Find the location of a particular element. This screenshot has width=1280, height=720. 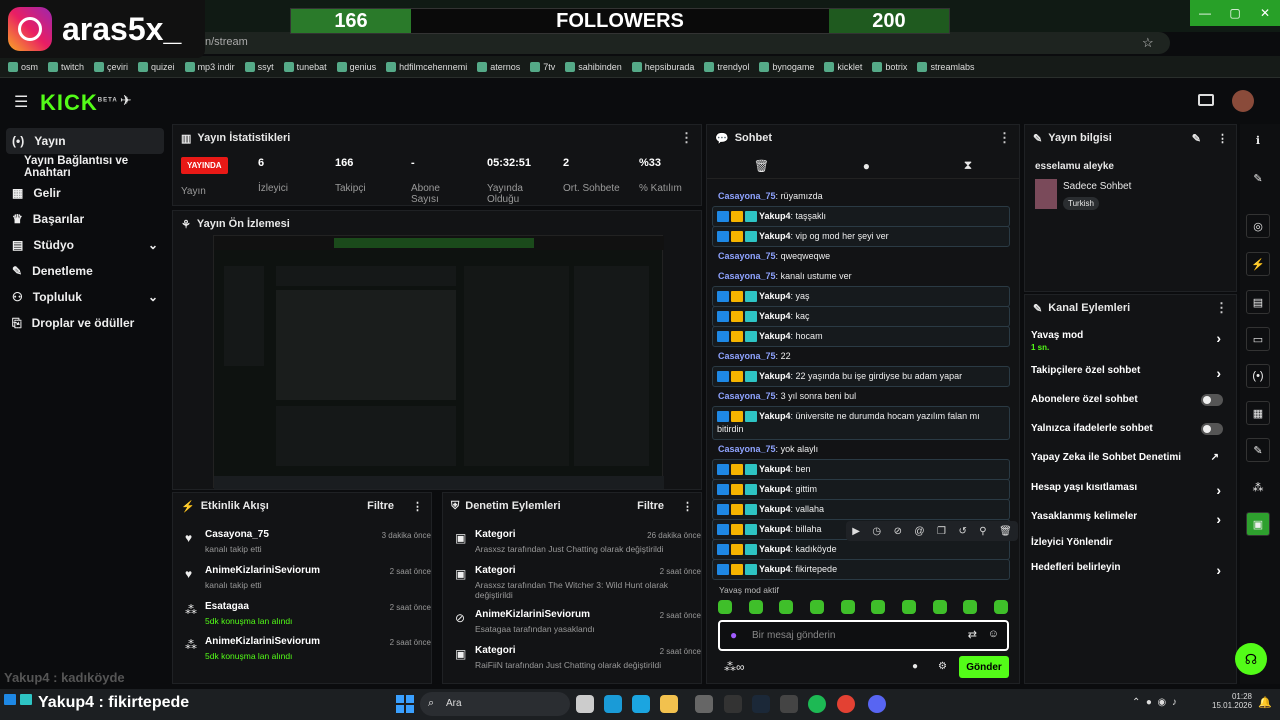

tray-icons: ⌃ ● ◉ ♪ is located at coordinates (1154, 702).